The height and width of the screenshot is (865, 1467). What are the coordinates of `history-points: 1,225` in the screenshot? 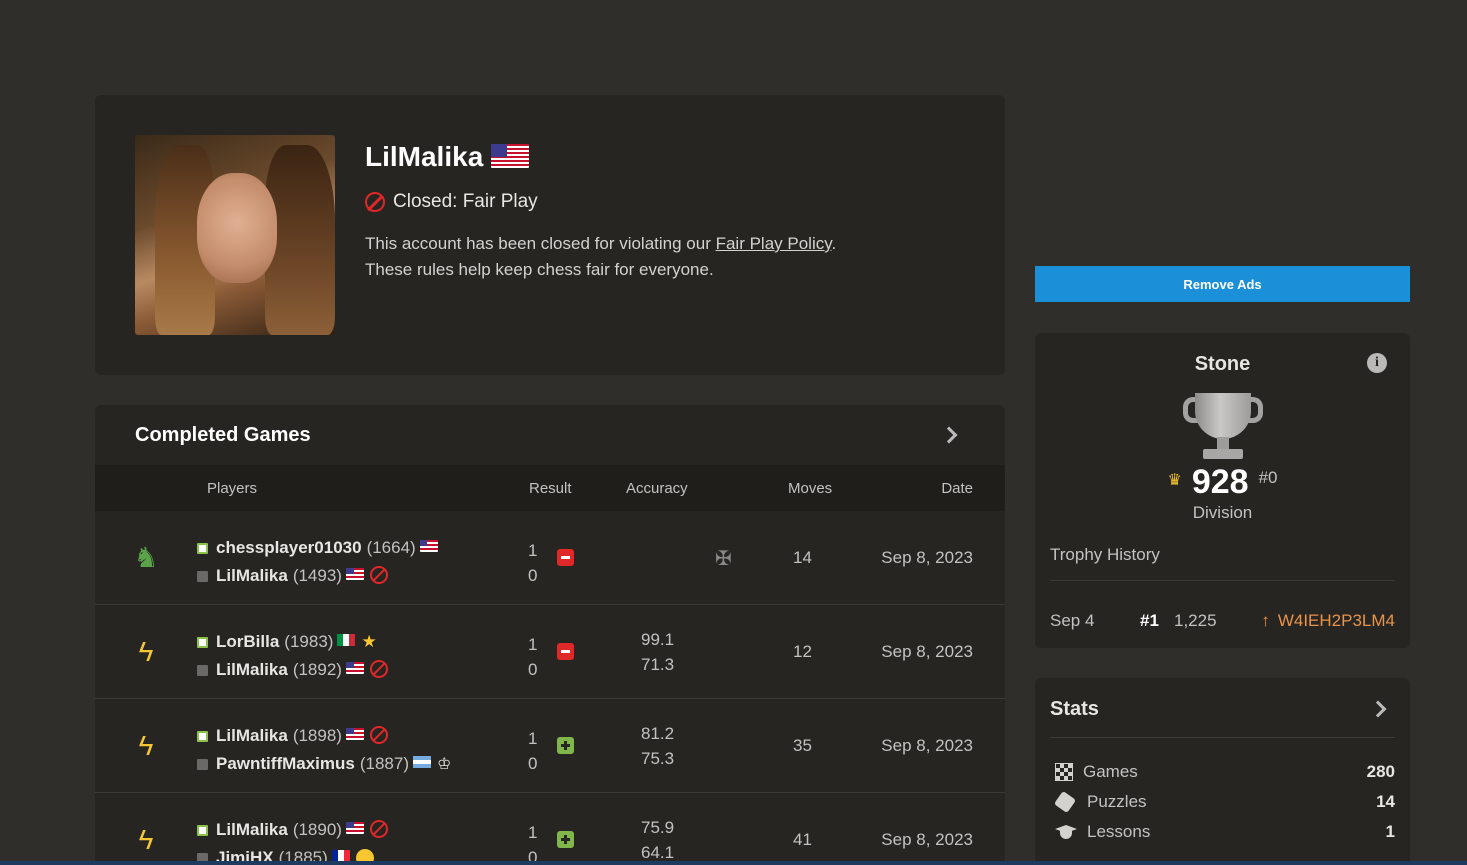 It's located at (1195, 620).